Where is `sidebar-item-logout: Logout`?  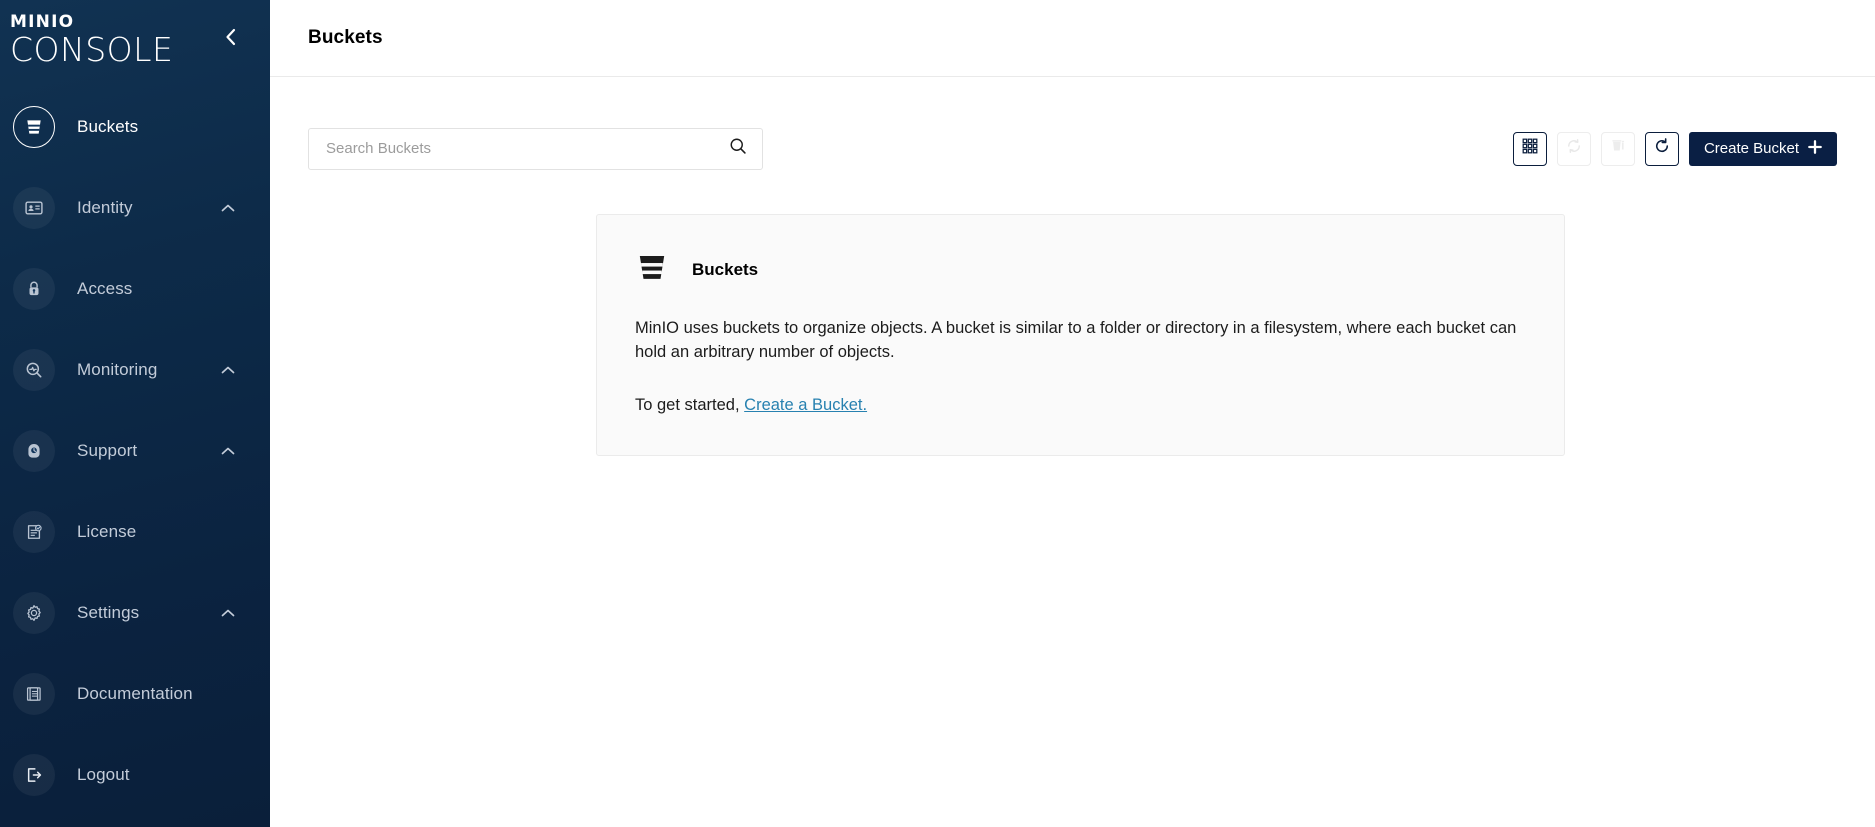 sidebar-item-logout: Logout is located at coordinates (135, 775).